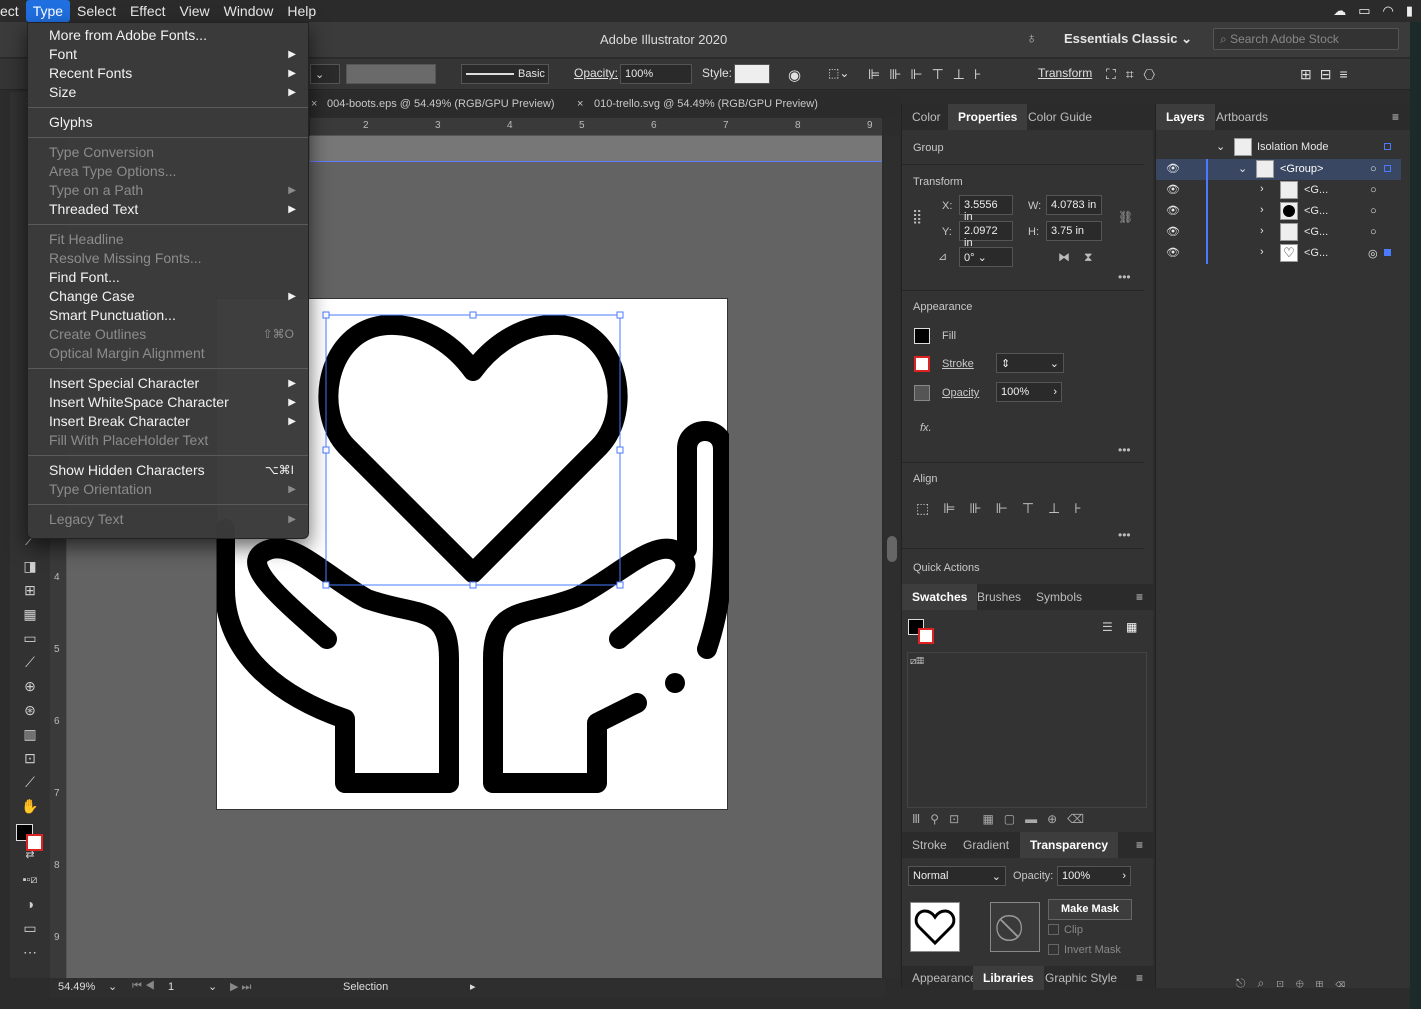 The width and height of the screenshot is (1421, 1009). What do you see at coordinates (1131, 627) in the screenshot?
I see `grid-view-icon: ▦` at bounding box center [1131, 627].